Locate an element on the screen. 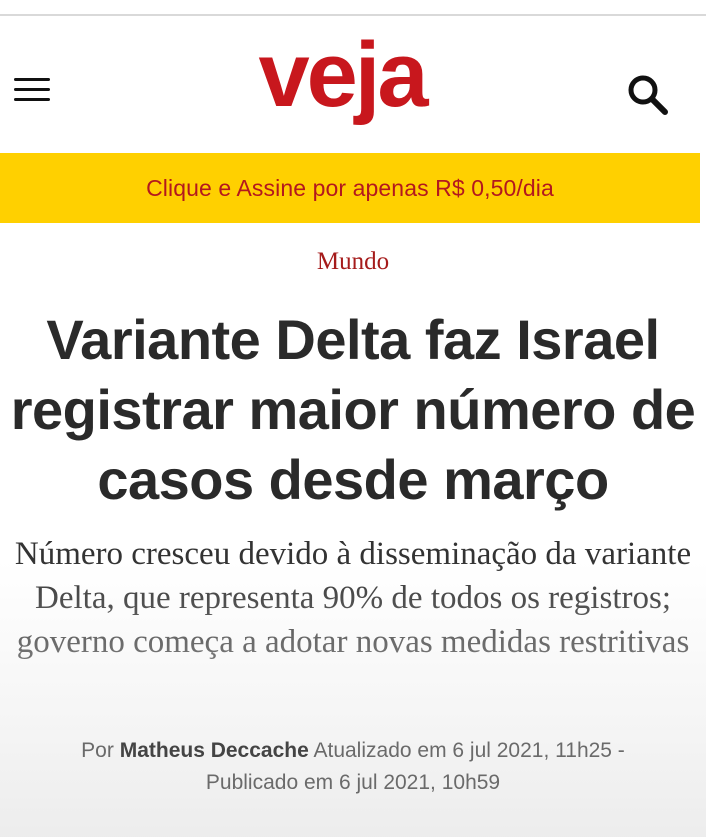 This screenshot has width=706, height=837. author-link: Matheus Deccache is located at coordinates (214, 750).